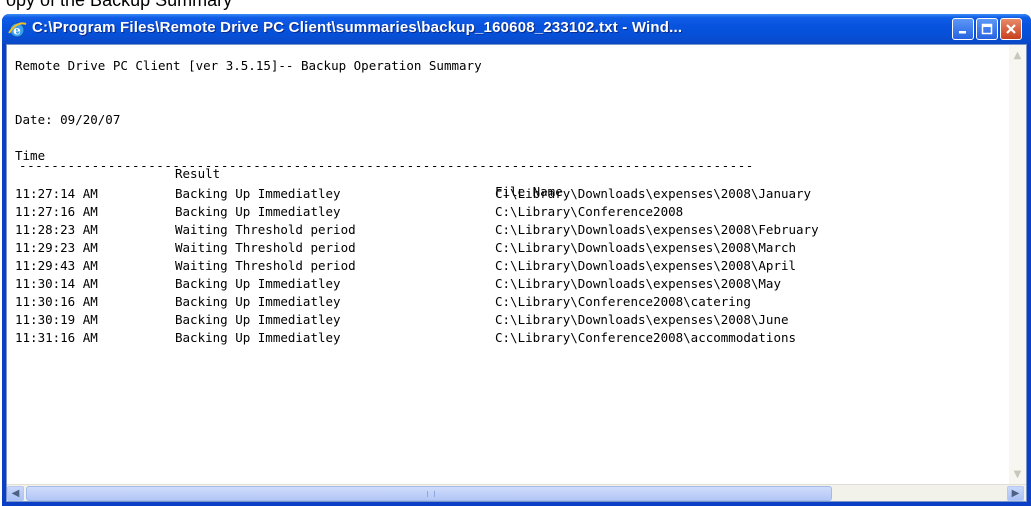  Describe the element at coordinates (638, 283) in the screenshot. I see `row-file-name: C:\Library\Downloads\expenses\2008\May` at that location.